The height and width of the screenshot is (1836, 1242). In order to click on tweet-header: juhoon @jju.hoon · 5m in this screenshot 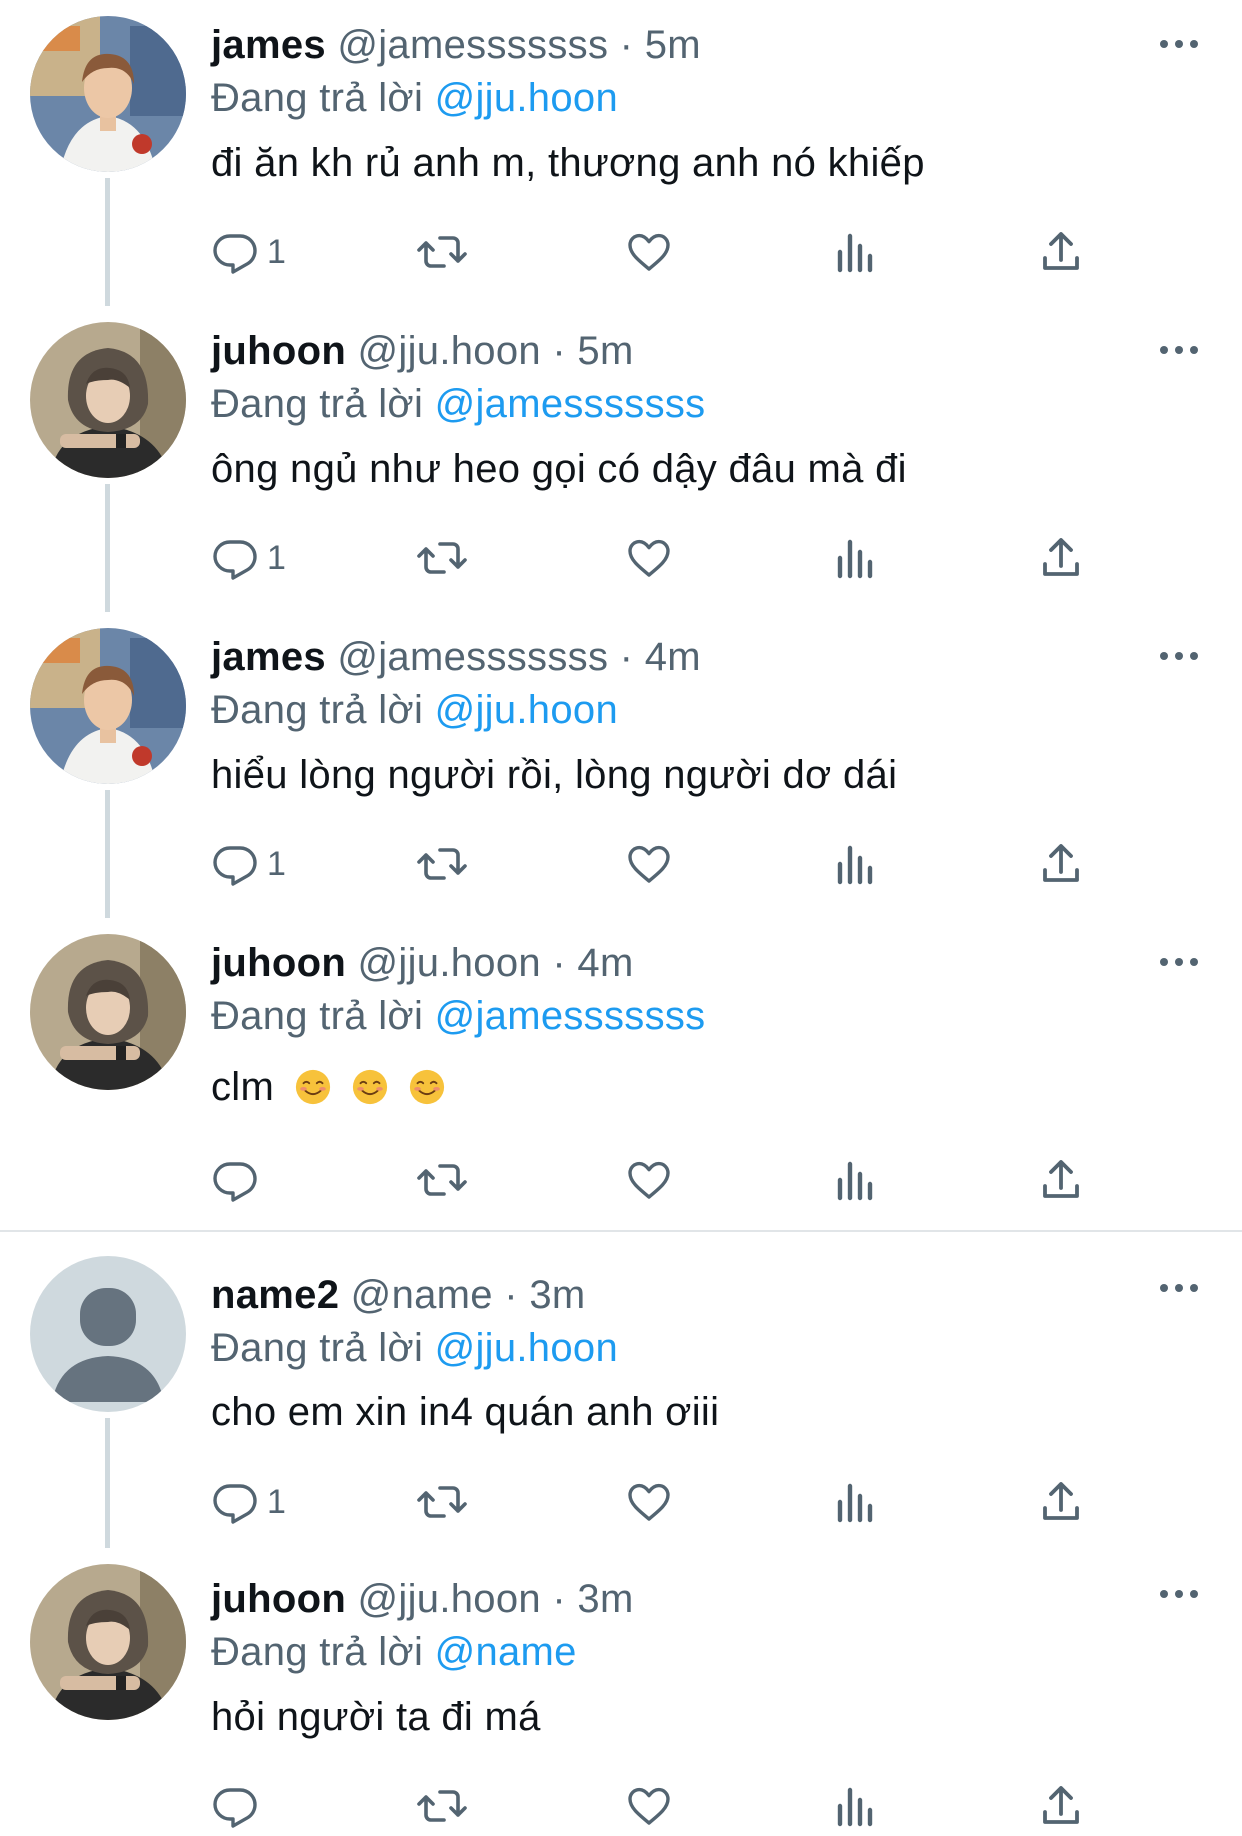, I will do `click(422, 351)`.